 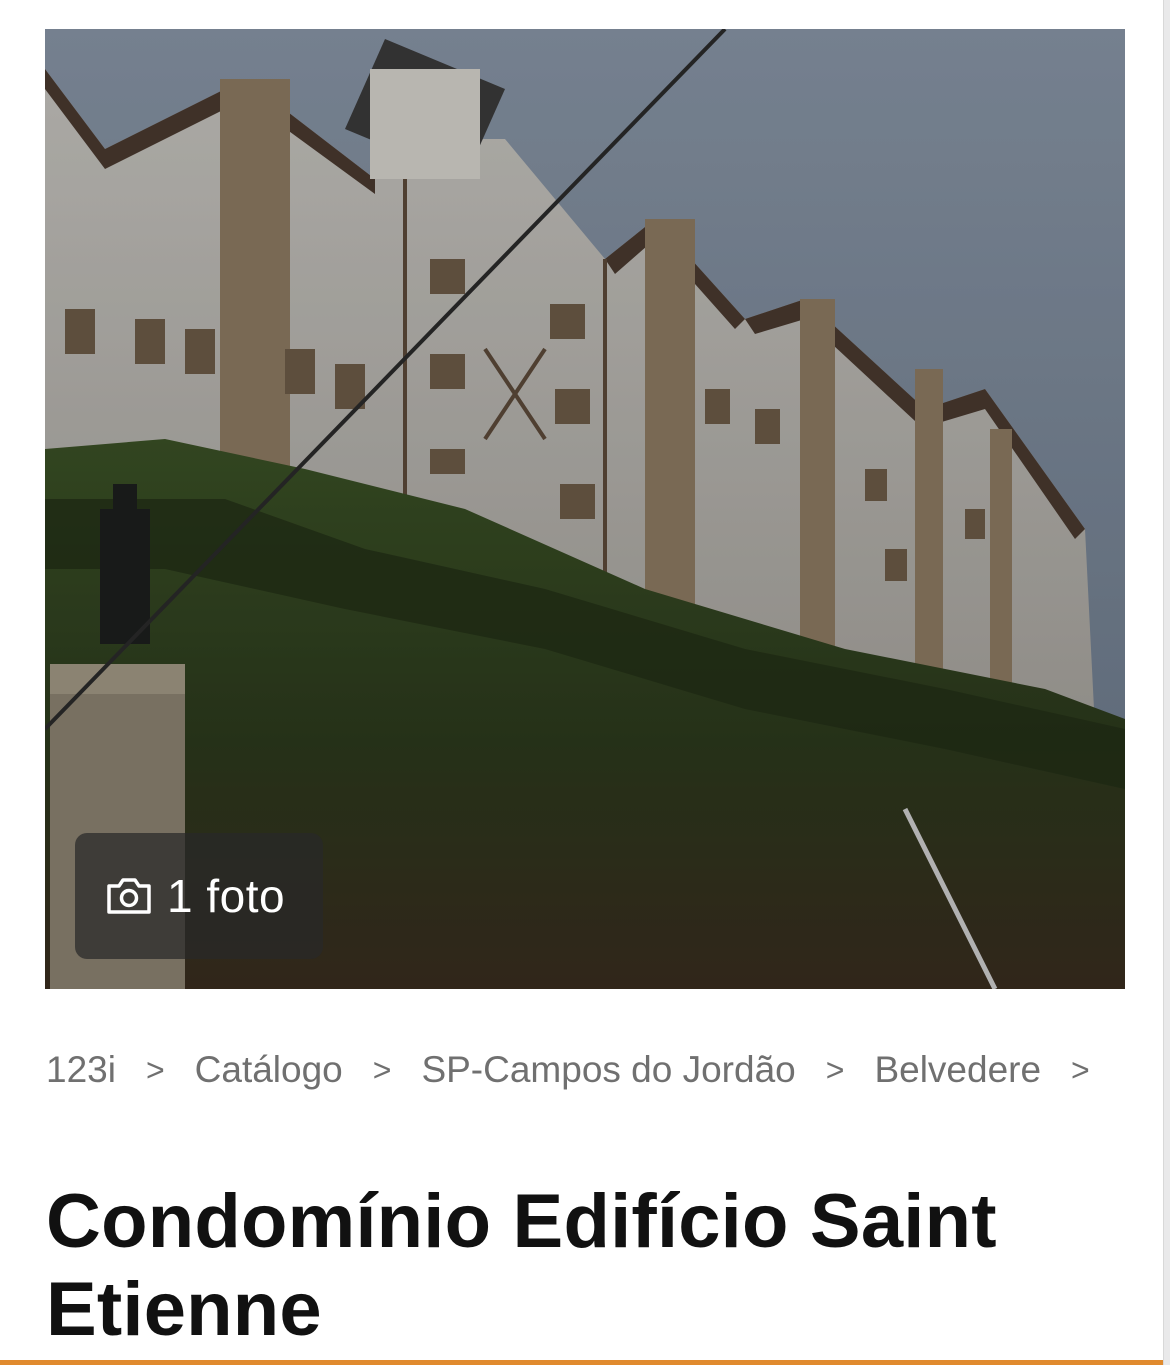 I want to click on breadcrumb-item-home: 123i, so click(x=81, y=1069).